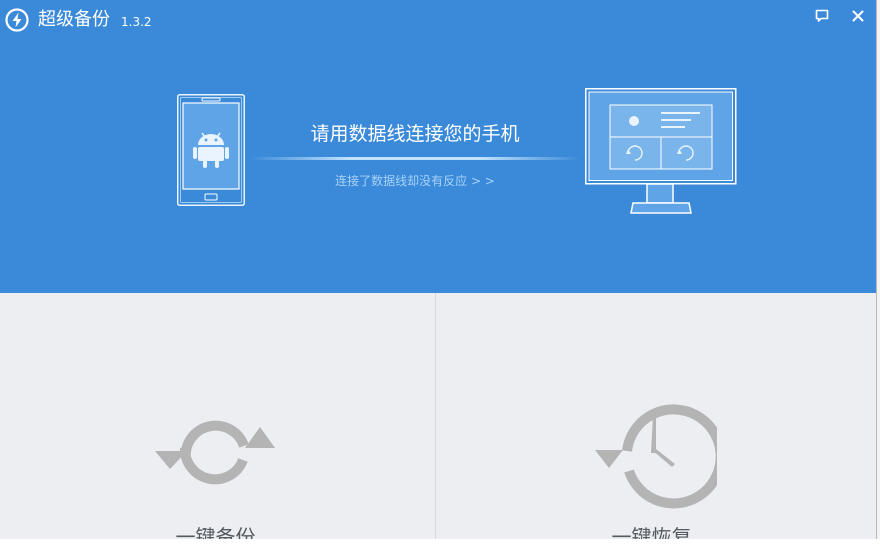 This screenshot has height=560, width=880. Describe the element at coordinates (215, 452) in the screenshot. I see `sync-arrows-icon` at that location.